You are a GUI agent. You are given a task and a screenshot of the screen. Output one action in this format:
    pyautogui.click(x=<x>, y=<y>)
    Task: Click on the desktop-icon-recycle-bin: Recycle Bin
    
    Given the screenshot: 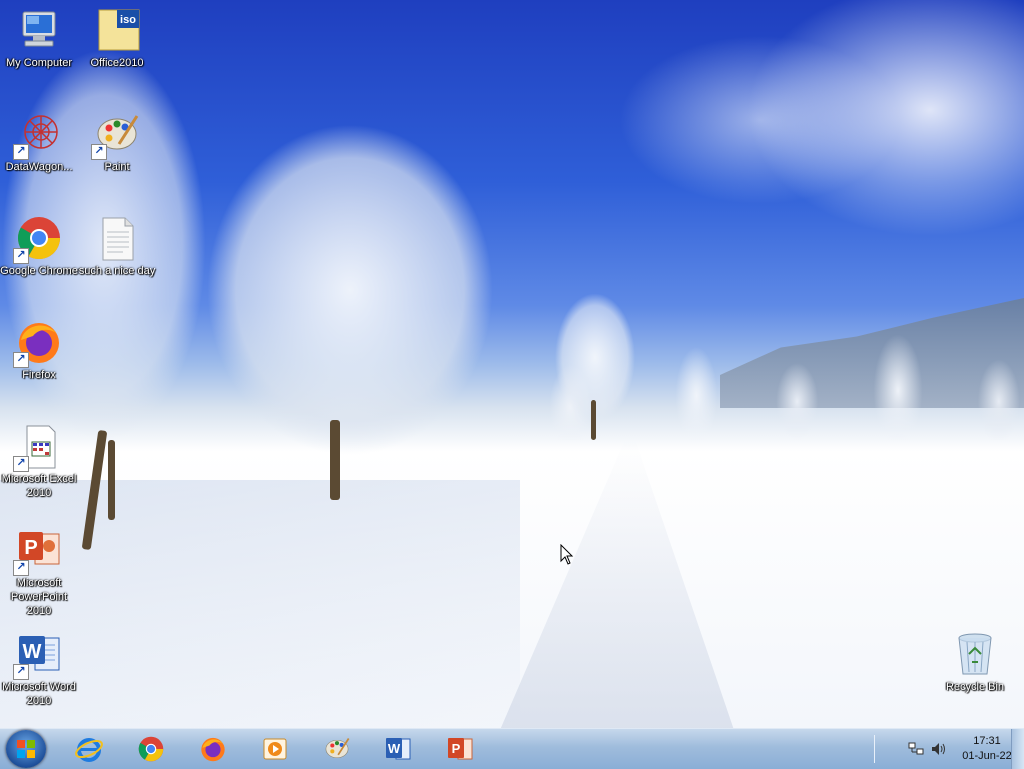 What is the action you would take?
    pyautogui.click(x=975, y=662)
    